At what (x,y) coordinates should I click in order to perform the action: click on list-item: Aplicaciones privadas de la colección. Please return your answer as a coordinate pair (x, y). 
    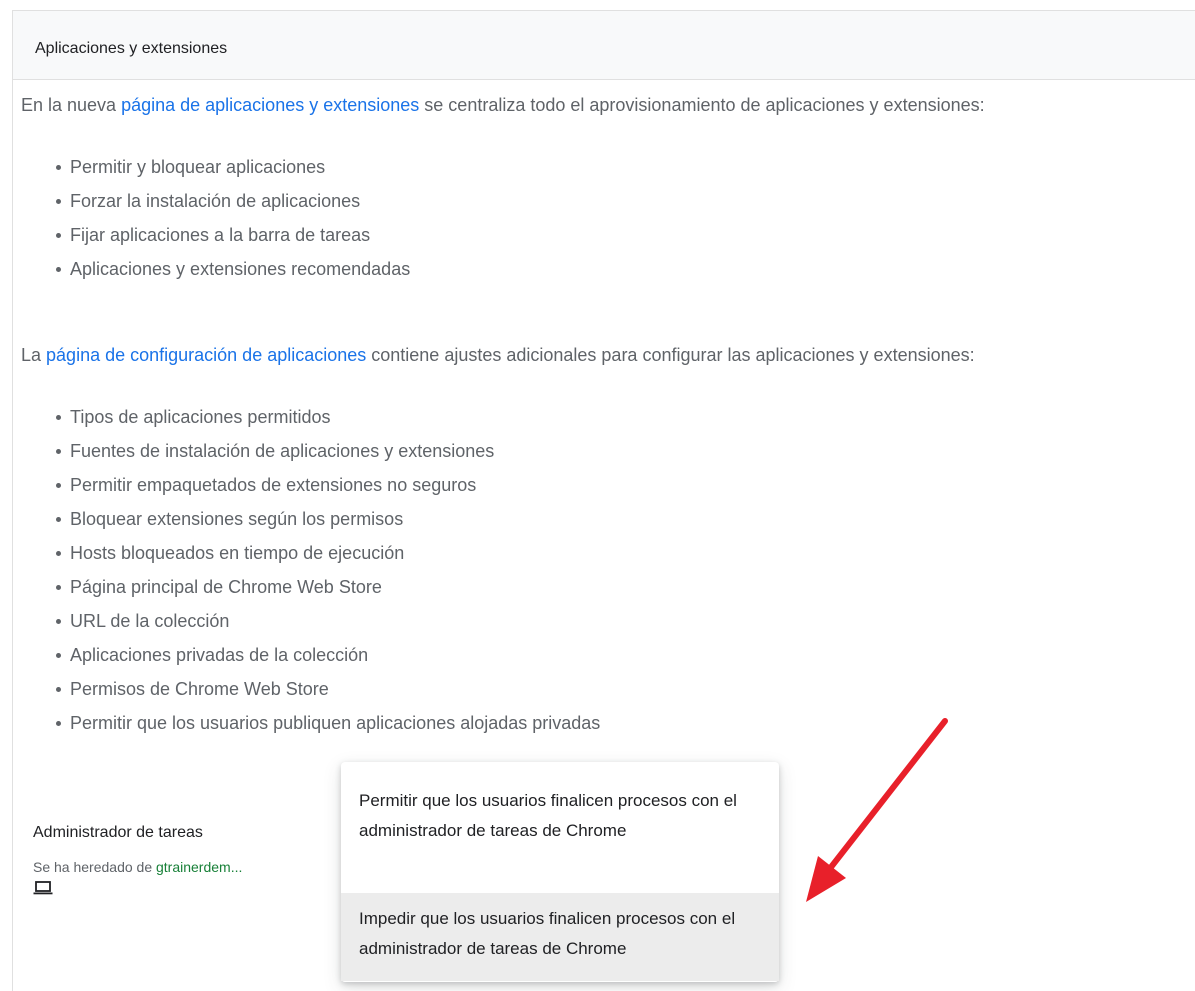
    Looking at the image, I should click on (327, 655).